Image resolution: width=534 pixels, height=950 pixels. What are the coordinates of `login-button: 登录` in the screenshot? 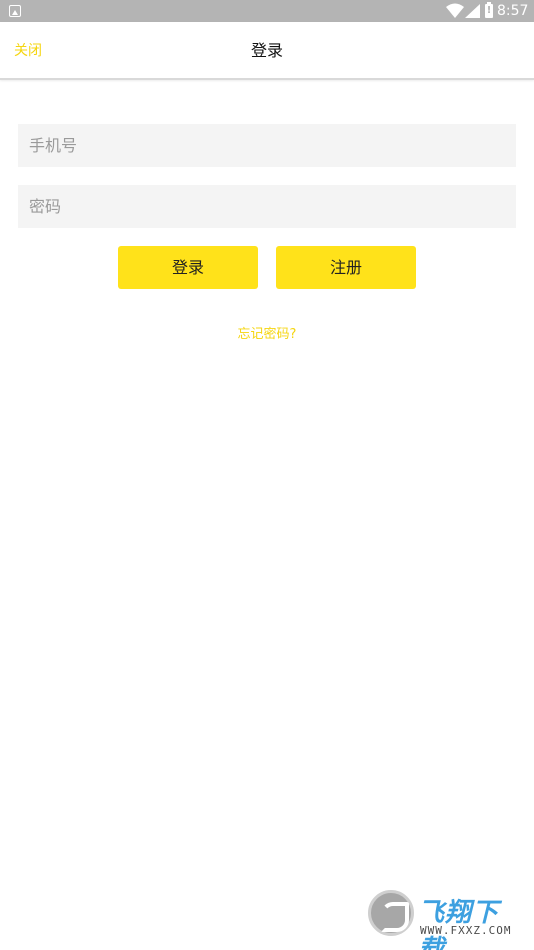 It's located at (188, 267).